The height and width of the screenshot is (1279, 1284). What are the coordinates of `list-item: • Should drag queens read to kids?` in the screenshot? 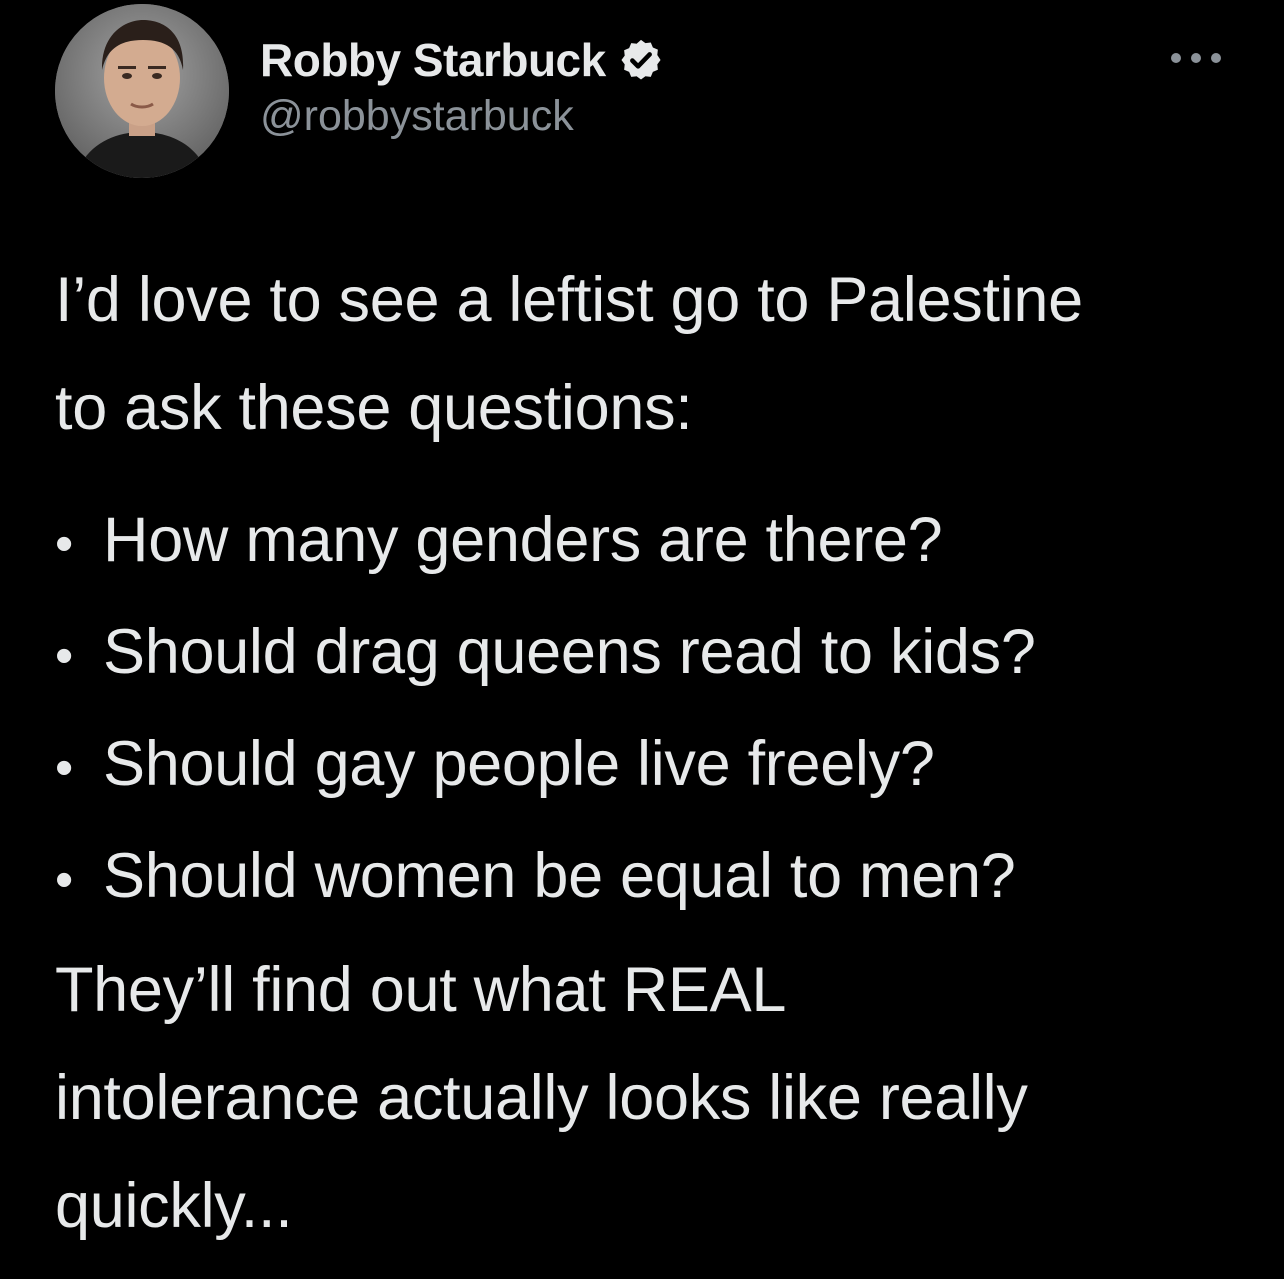 It's located at (655, 654).